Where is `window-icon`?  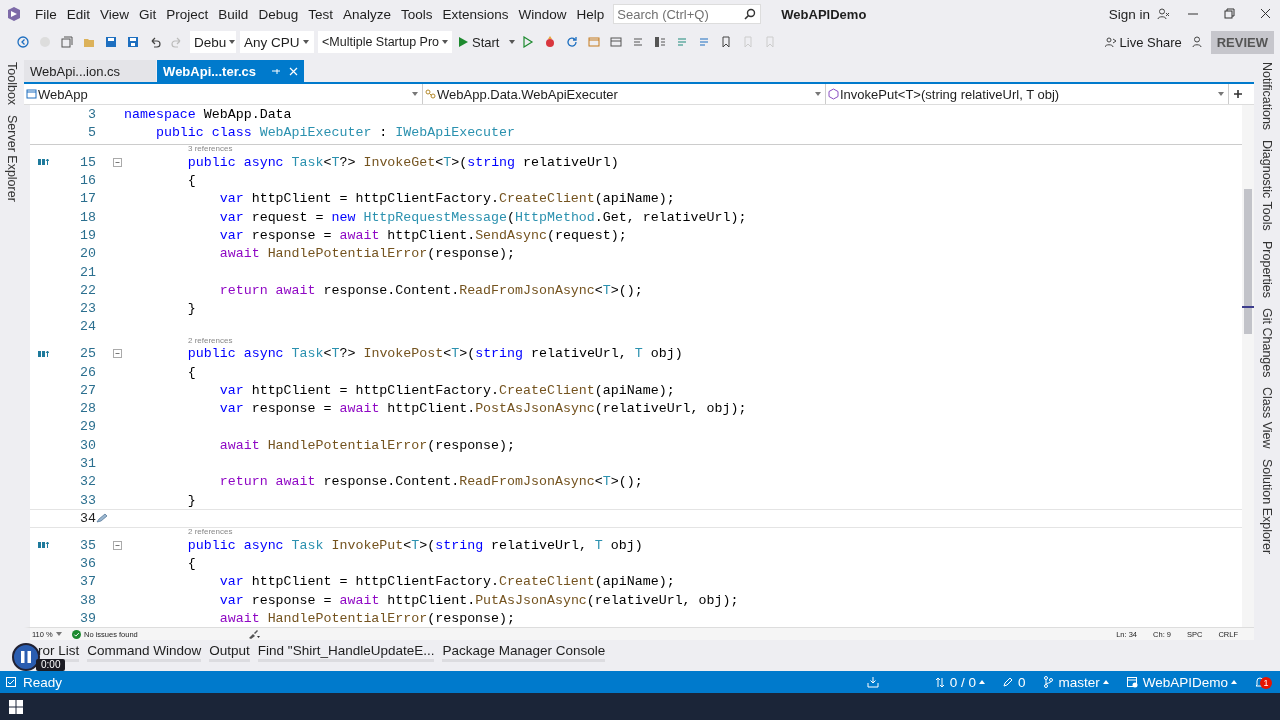 window-icon is located at coordinates (616, 42).